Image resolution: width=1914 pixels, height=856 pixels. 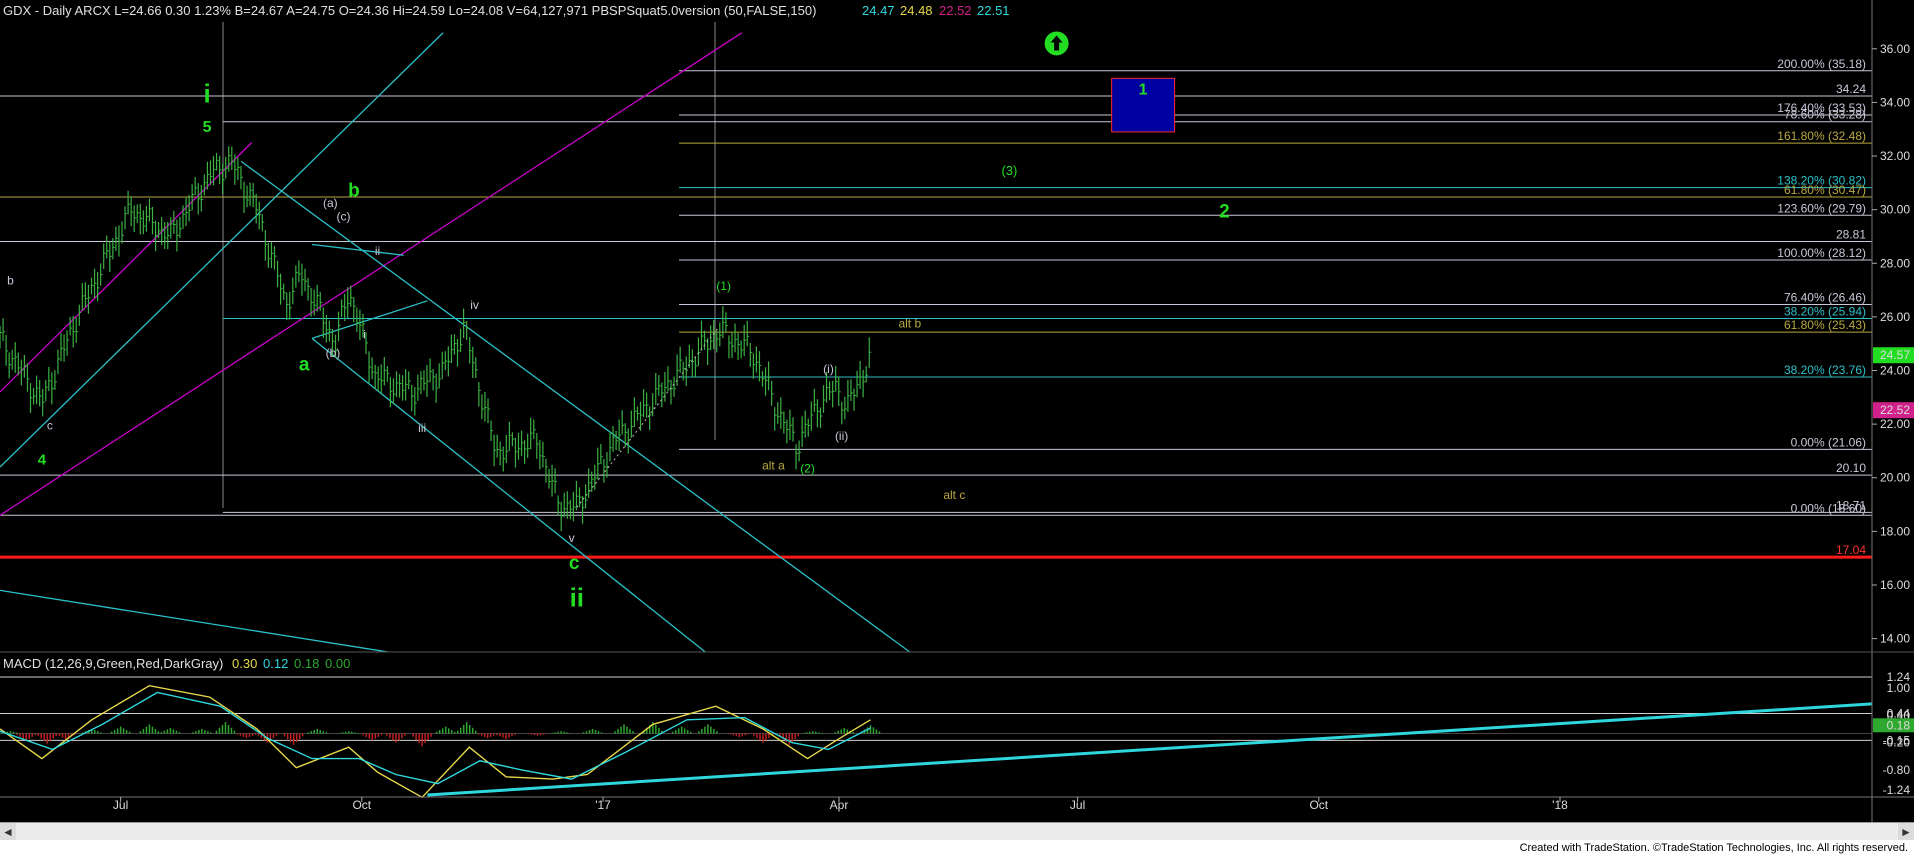 What do you see at coordinates (954, 495) in the screenshot?
I see `wave-label: alt c` at bounding box center [954, 495].